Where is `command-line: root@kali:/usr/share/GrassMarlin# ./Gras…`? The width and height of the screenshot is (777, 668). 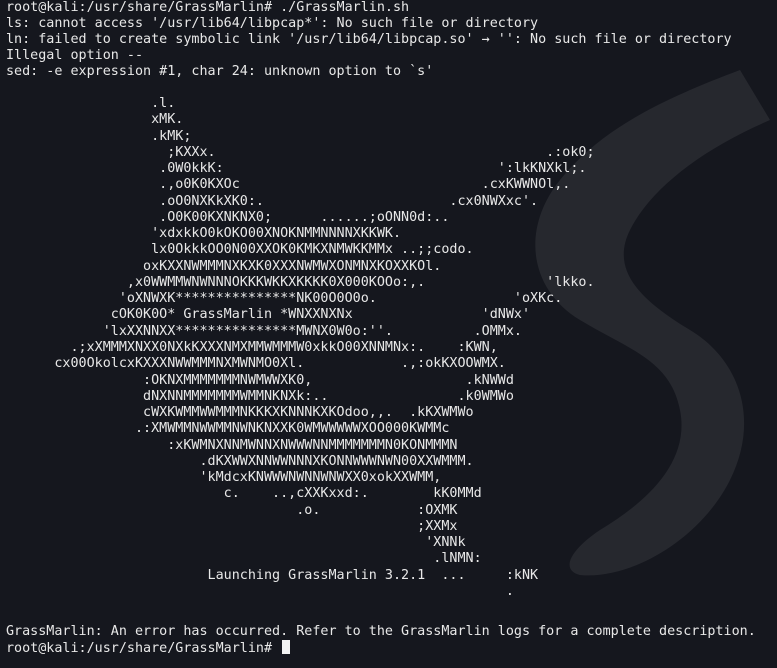
command-line: root@kali:/usr/share/GrassMarlin# ./Gras… is located at coordinates (208, 7).